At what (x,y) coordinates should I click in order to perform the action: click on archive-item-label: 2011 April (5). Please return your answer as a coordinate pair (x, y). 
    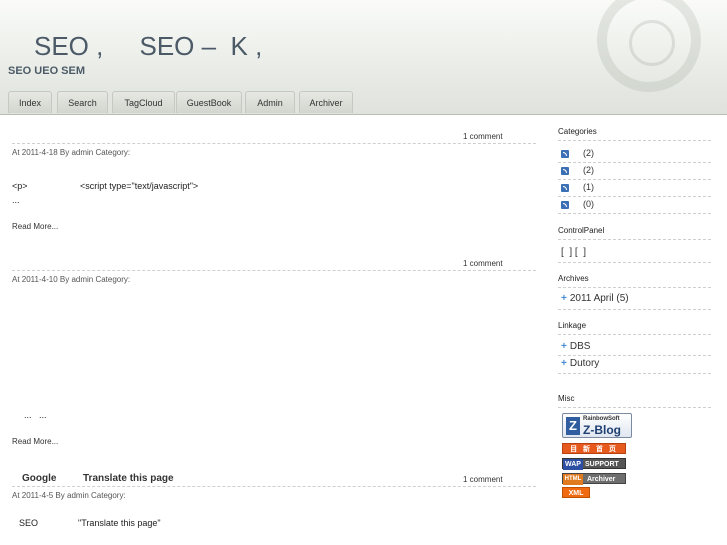
    Looking at the image, I should click on (599, 298).